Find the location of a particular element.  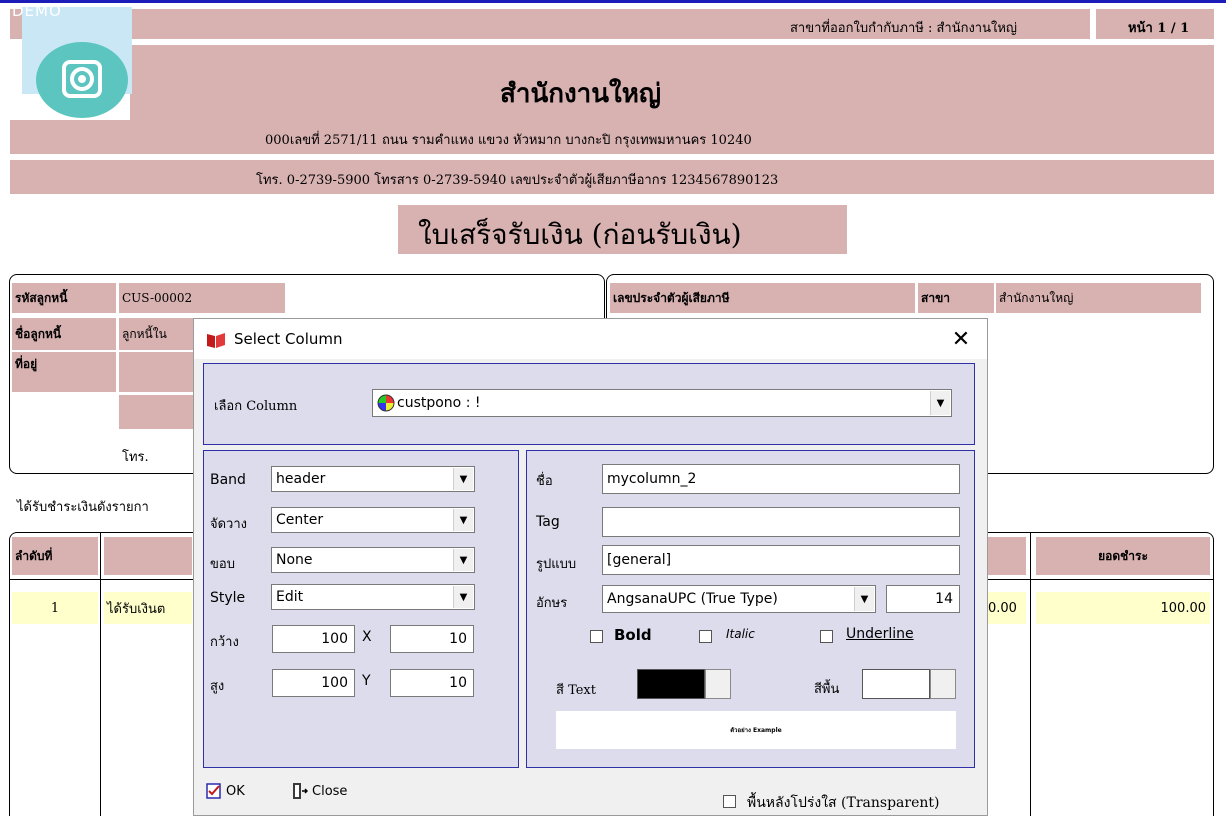

address-line1 is located at coordinates (159, 372).